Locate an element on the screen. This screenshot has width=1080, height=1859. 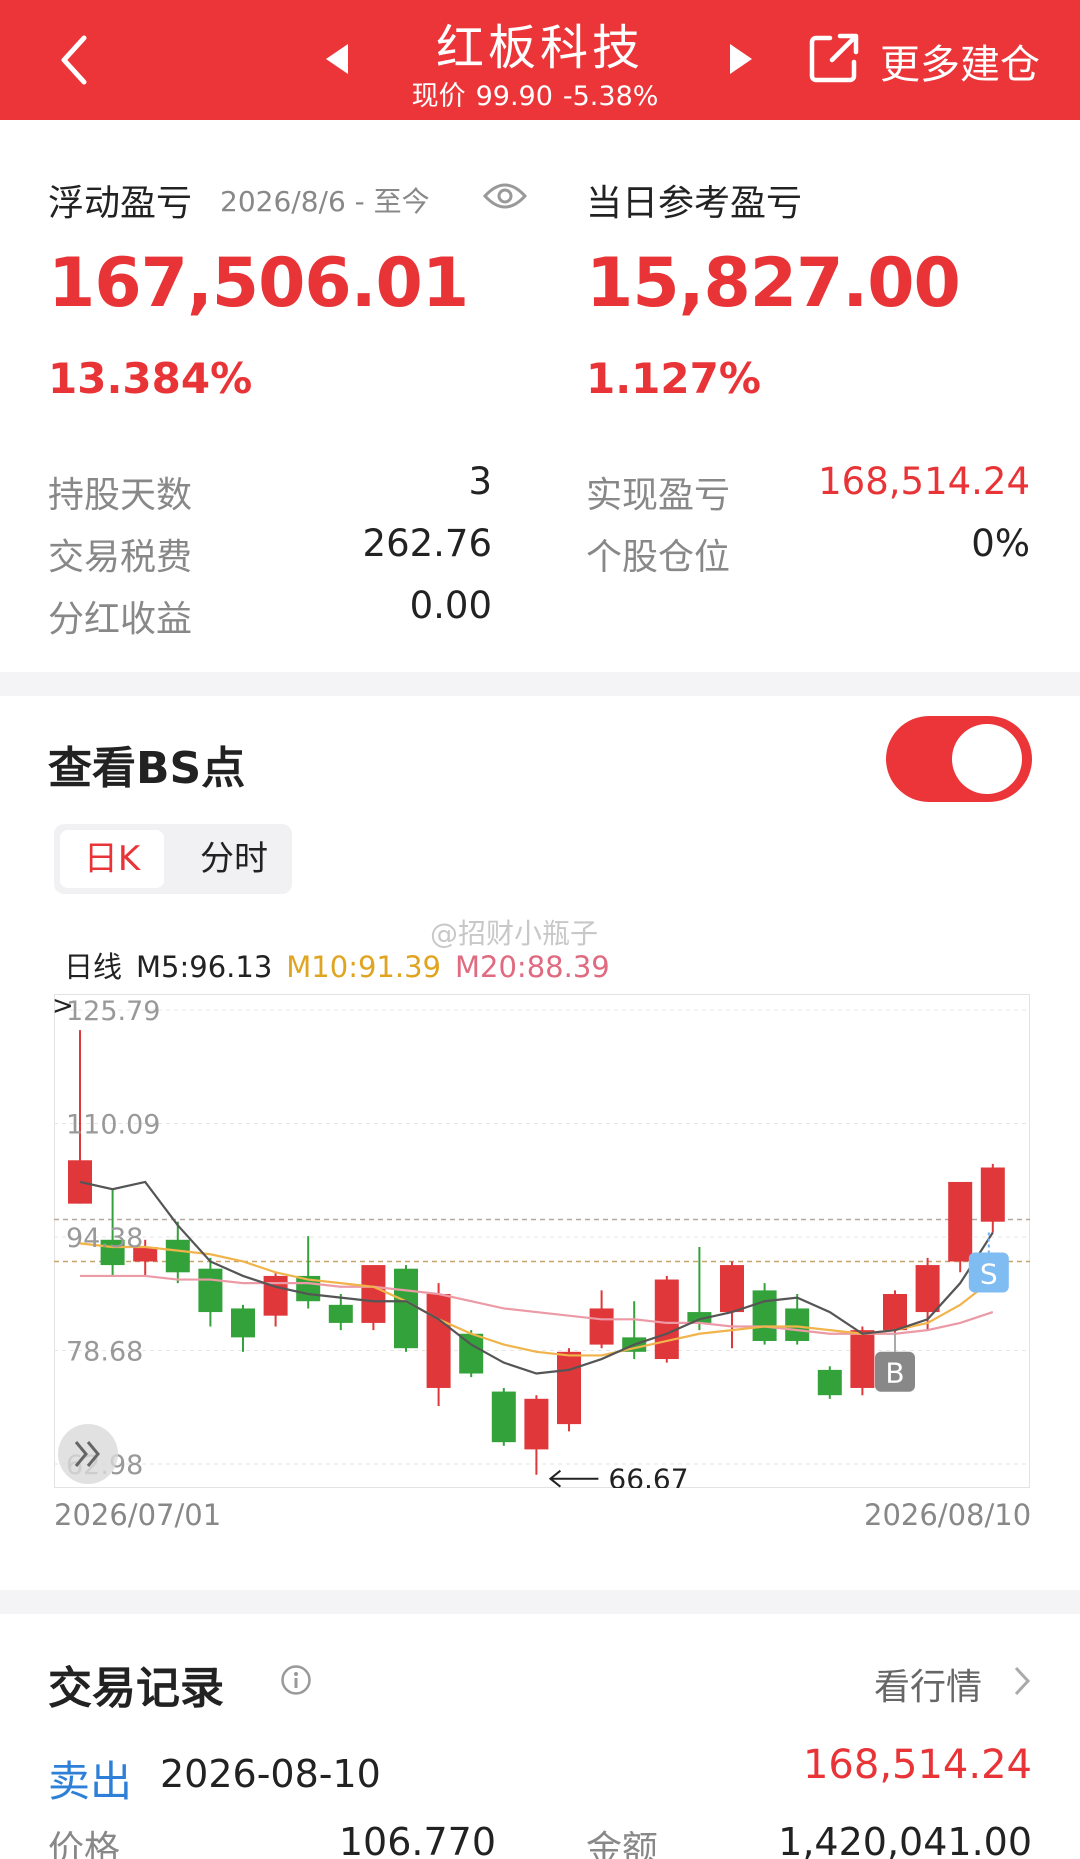
previous-stock-icon is located at coordinates (337, 59).